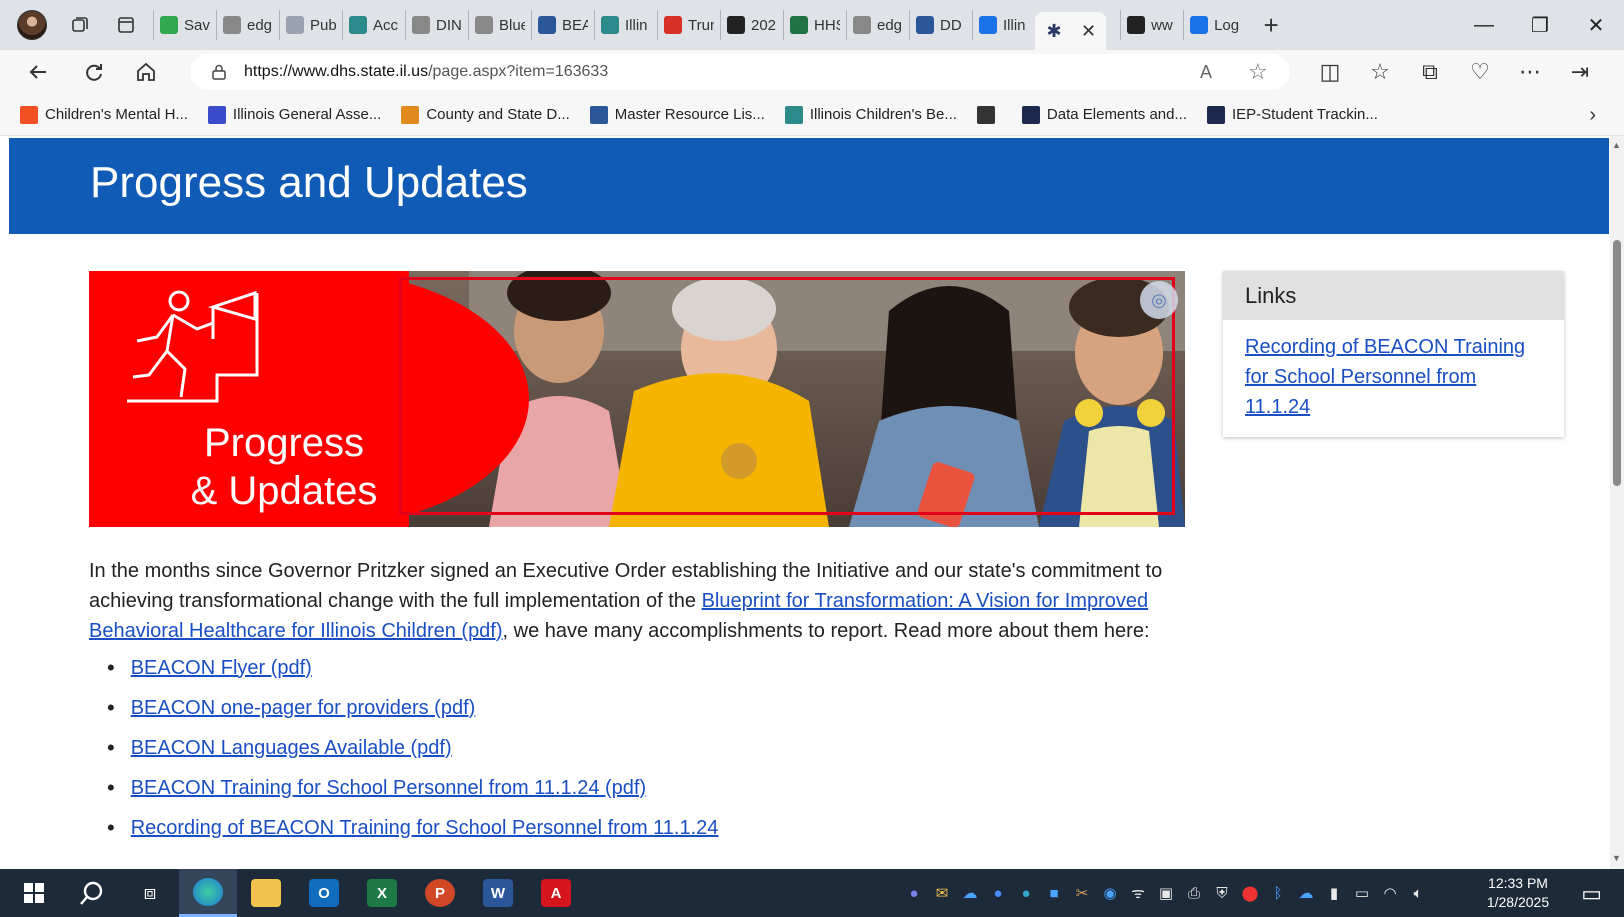 The width and height of the screenshot is (1624, 917). Describe the element at coordinates (1306, 893) in the screenshot. I see `onedrive-sync-icon: ☁` at that location.